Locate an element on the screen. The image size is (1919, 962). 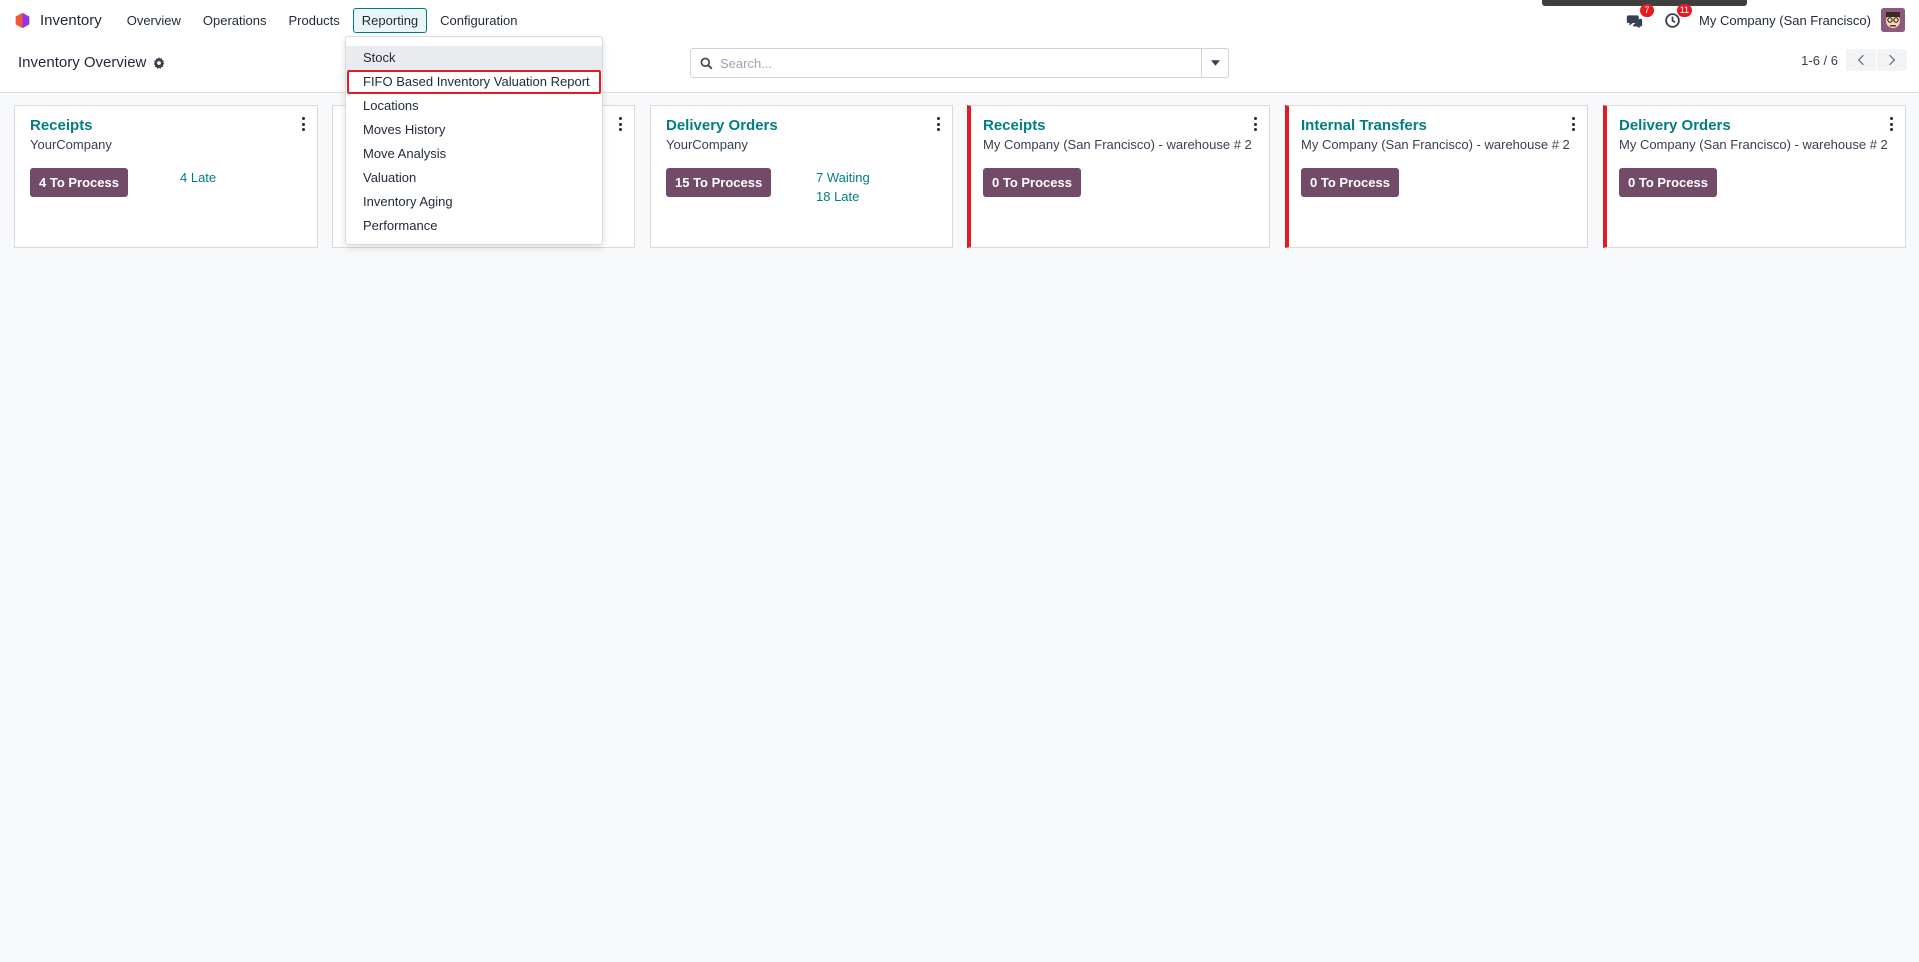
menu-products: Products is located at coordinates (313, 20).